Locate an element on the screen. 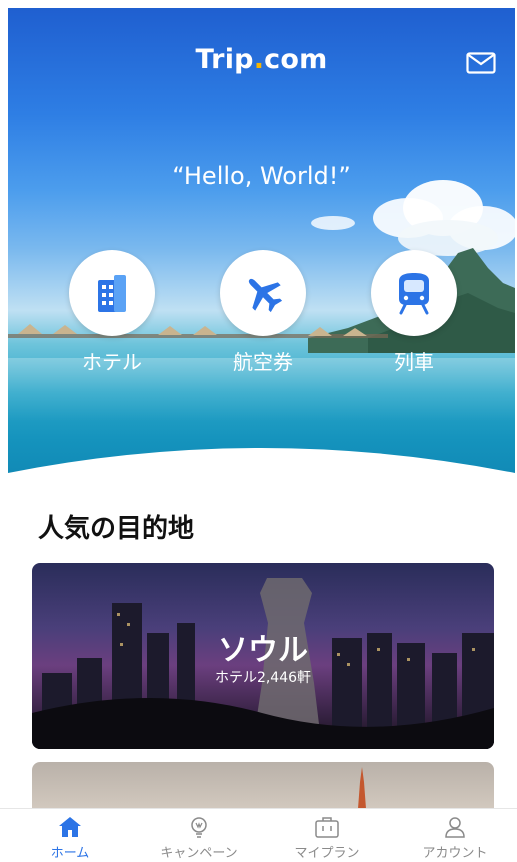  cloud-decoration is located at coordinates (333, 223).